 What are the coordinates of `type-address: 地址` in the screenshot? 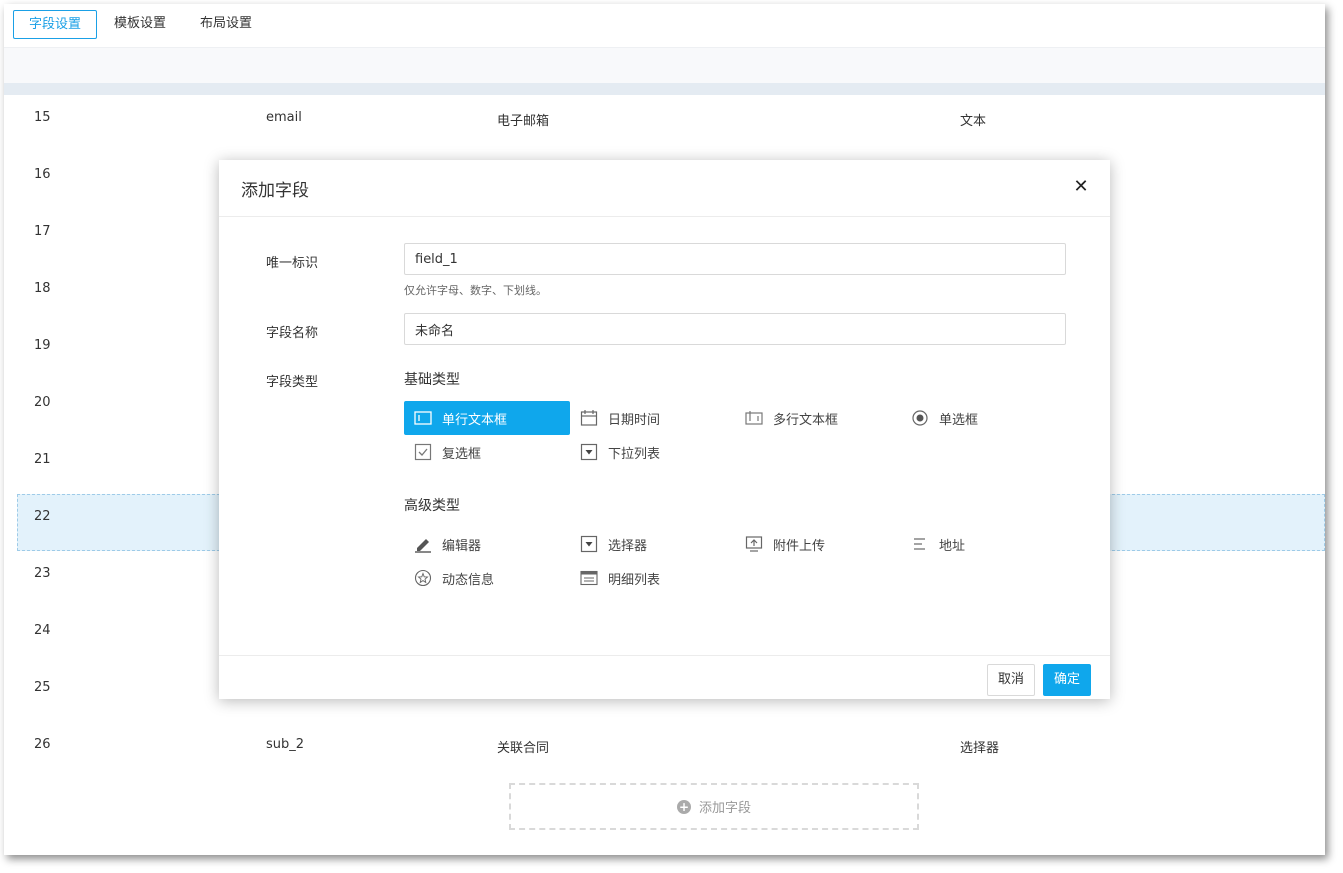 It's located at (984, 544).